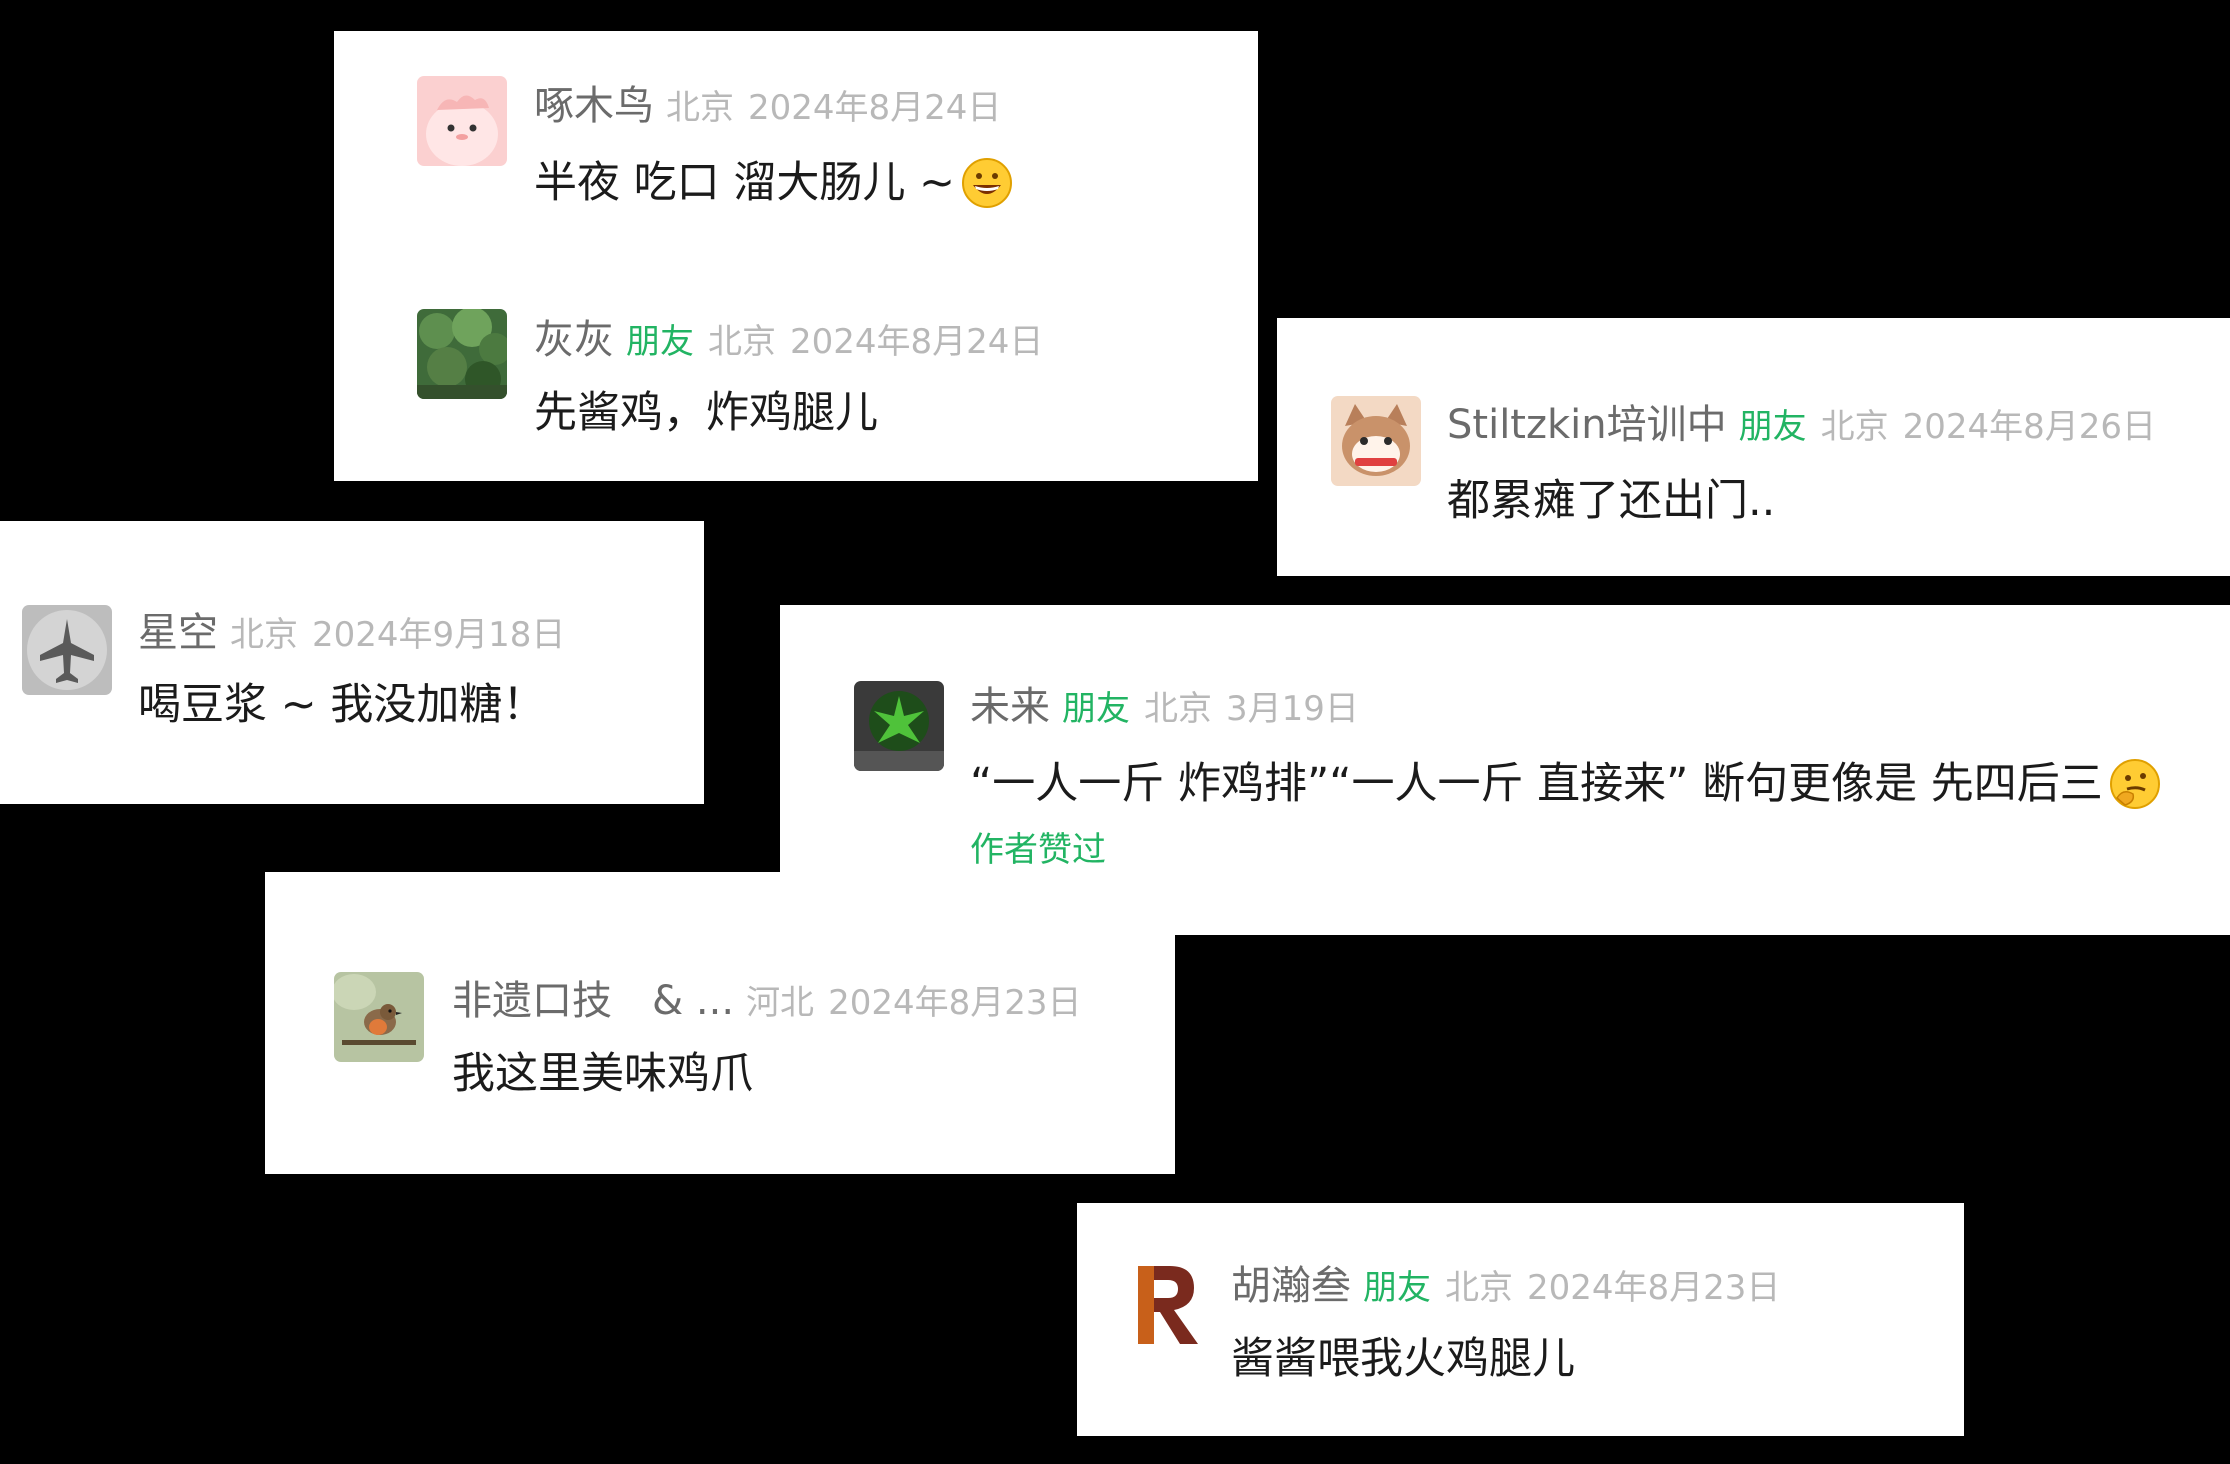  I want to click on comment-text-content: “一人一斤 炸鸡排”“一人一斤 直接来” 断句更像是 先四后三, so click(1536, 783).